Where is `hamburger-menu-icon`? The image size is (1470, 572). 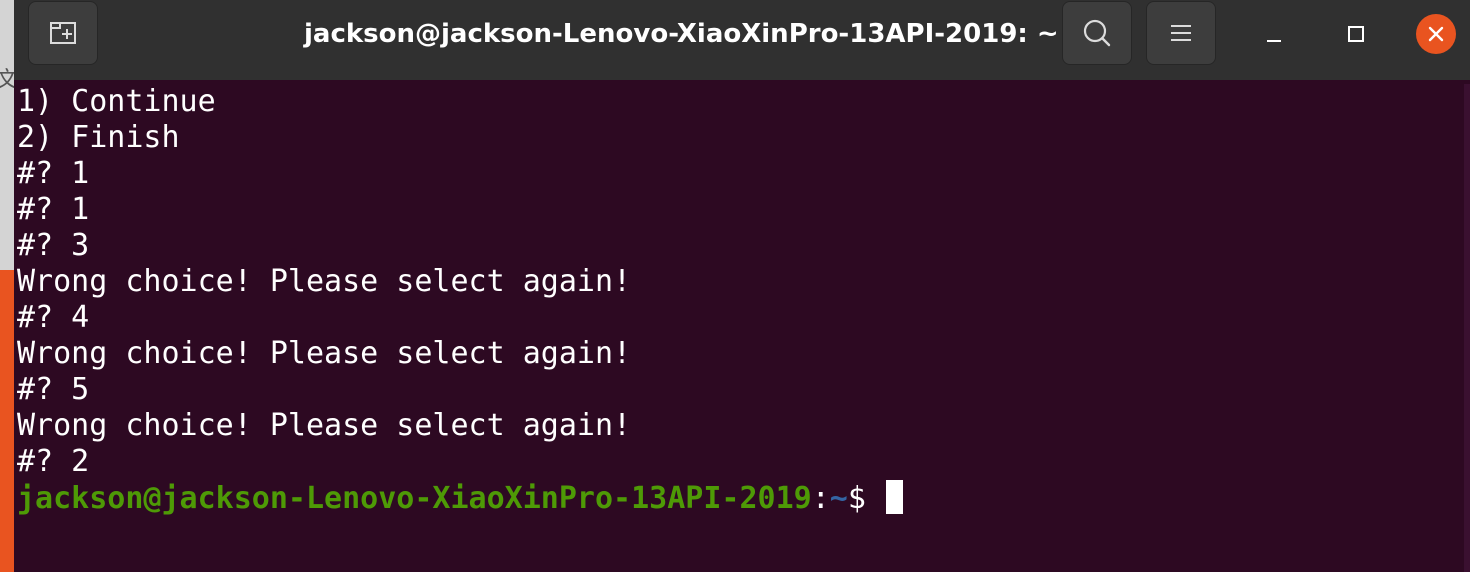 hamburger-menu-icon is located at coordinates (1181, 33).